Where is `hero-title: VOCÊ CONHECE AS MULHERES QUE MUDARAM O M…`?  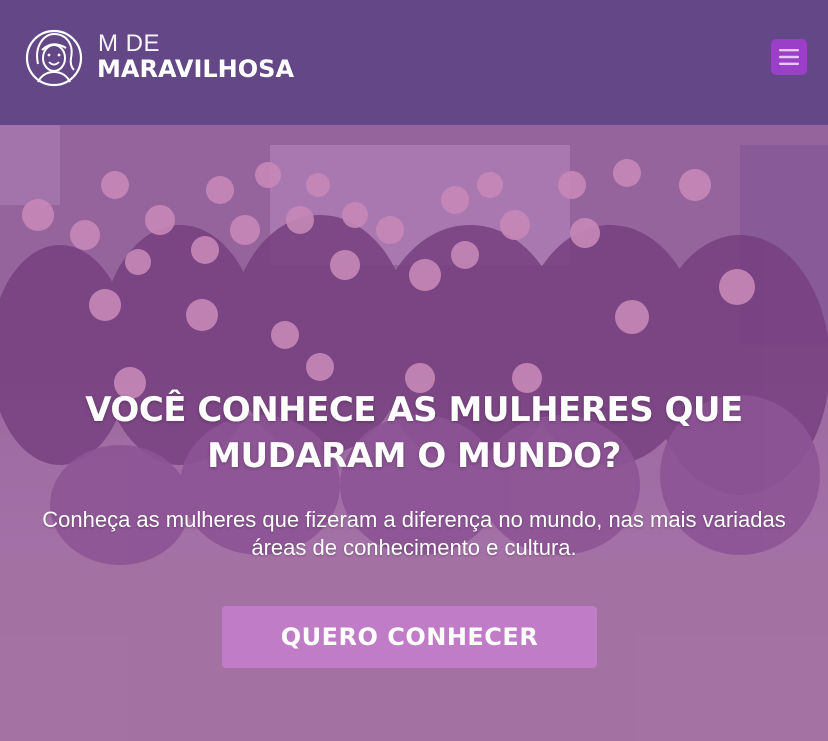 hero-title: VOCÊ CONHECE AS MULHERES QUE MUDARAM O M… is located at coordinates (414, 433).